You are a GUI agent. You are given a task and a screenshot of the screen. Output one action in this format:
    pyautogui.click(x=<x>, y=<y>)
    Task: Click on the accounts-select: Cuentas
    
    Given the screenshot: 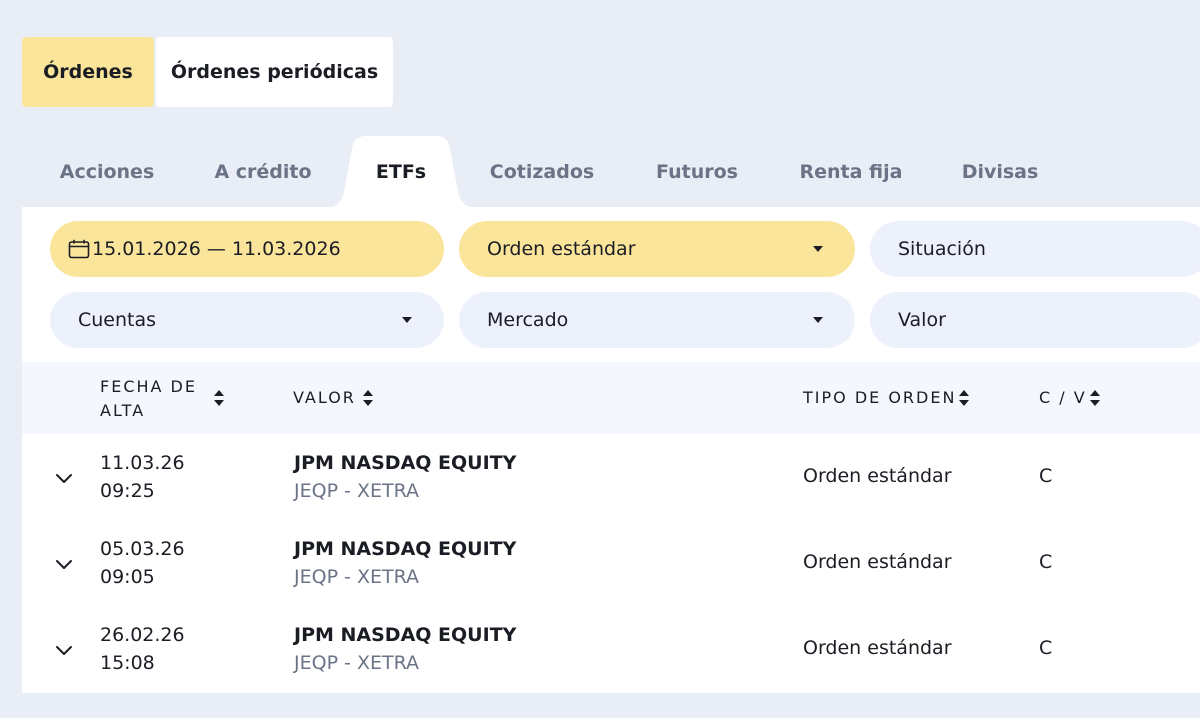 What is the action you would take?
    pyautogui.click(x=247, y=320)
    